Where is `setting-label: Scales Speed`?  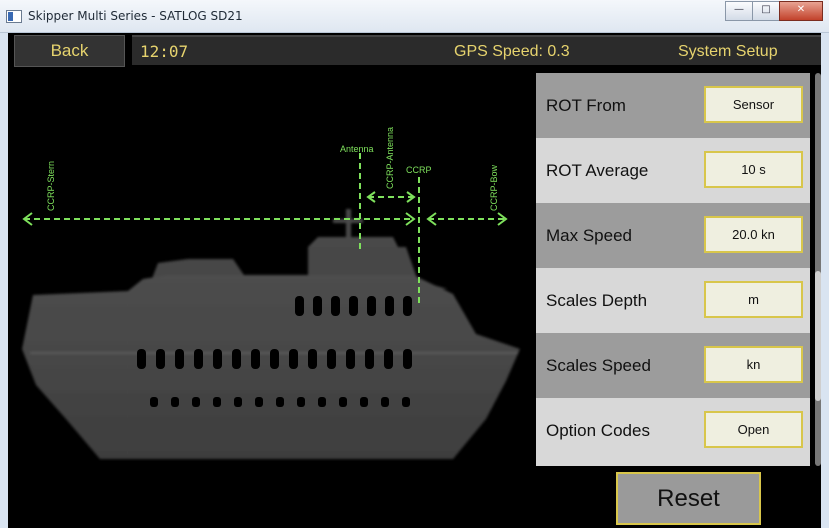
setting-label: Scales Speed is located at coordinates (598, 365).